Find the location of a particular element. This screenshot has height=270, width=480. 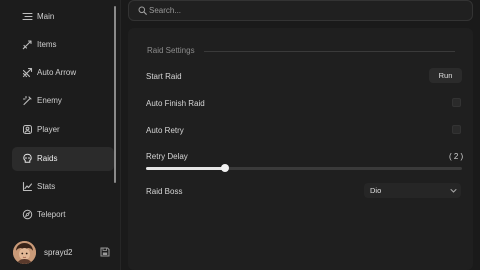

sidebar-scrollbar is located at coordinates (115, 94).